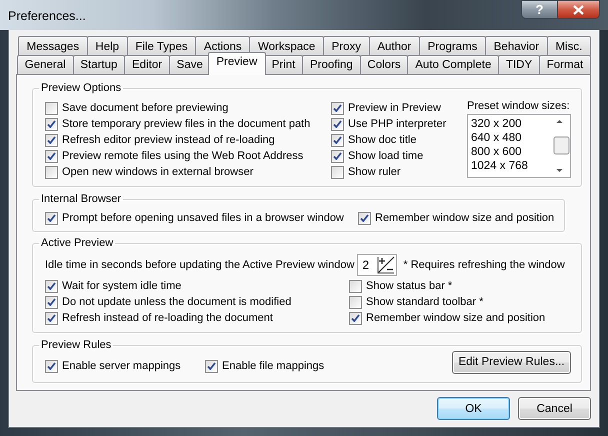  Describe the element at coordinates (484, 265) in the screenshot. I see `note-text: * Requires refreshing the window` at that location.